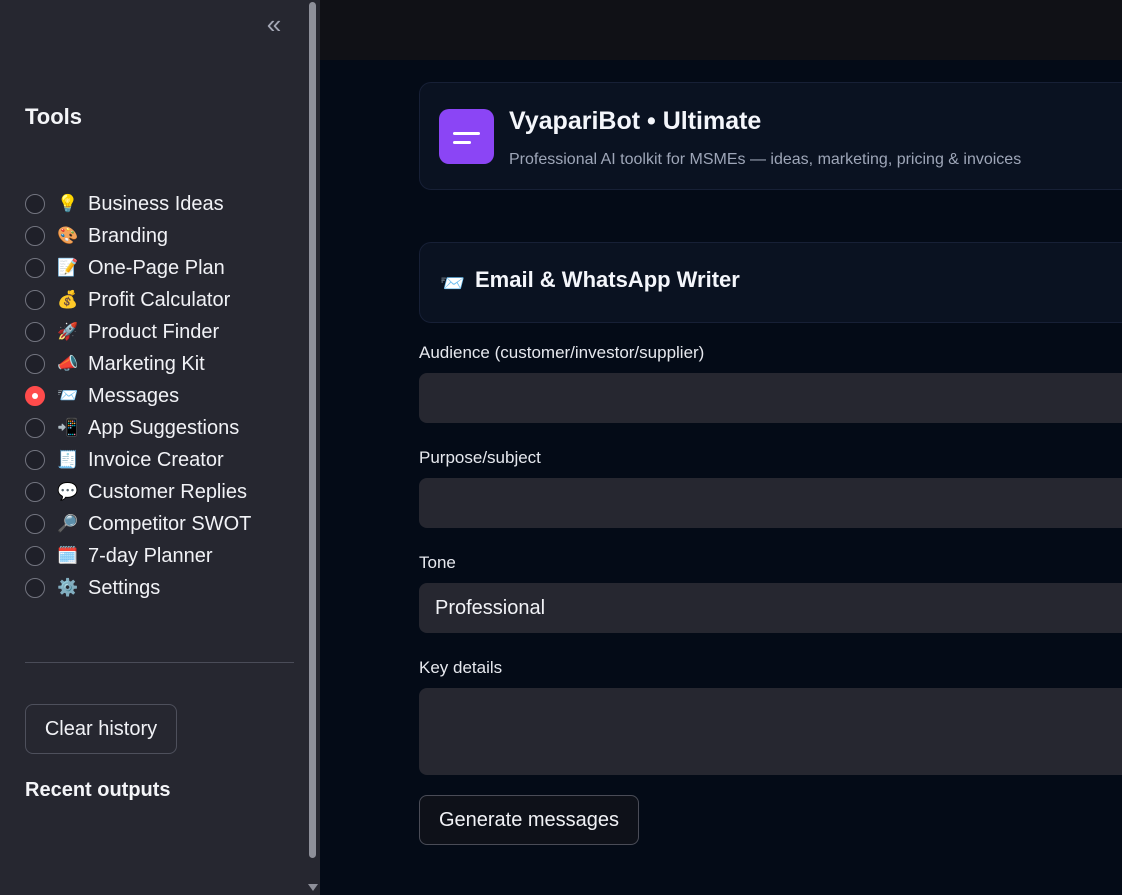  I want to click on tool-option-label: Branding, so click(128, 235).